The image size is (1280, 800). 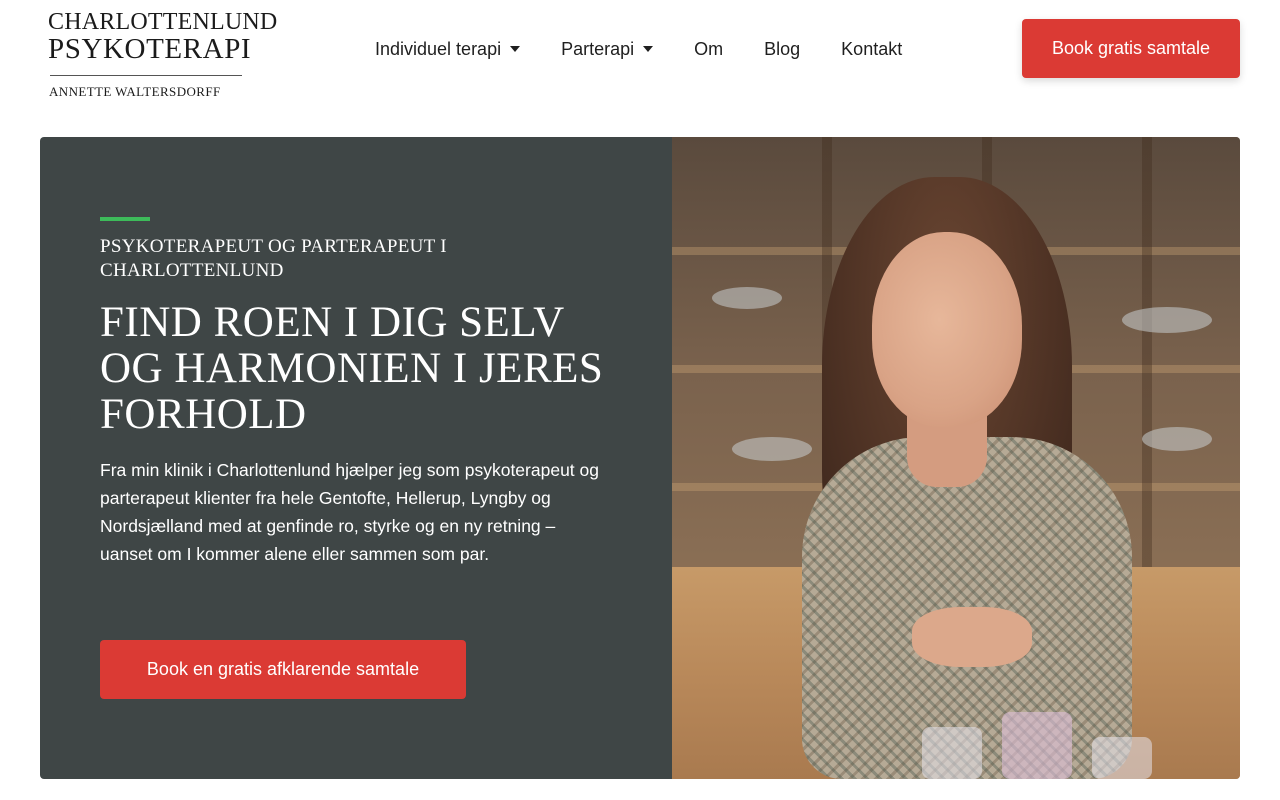 What do you see at coordinates (125, 219) in the screenshot?
I see `accent-divider` at bounding box center [125, 219].